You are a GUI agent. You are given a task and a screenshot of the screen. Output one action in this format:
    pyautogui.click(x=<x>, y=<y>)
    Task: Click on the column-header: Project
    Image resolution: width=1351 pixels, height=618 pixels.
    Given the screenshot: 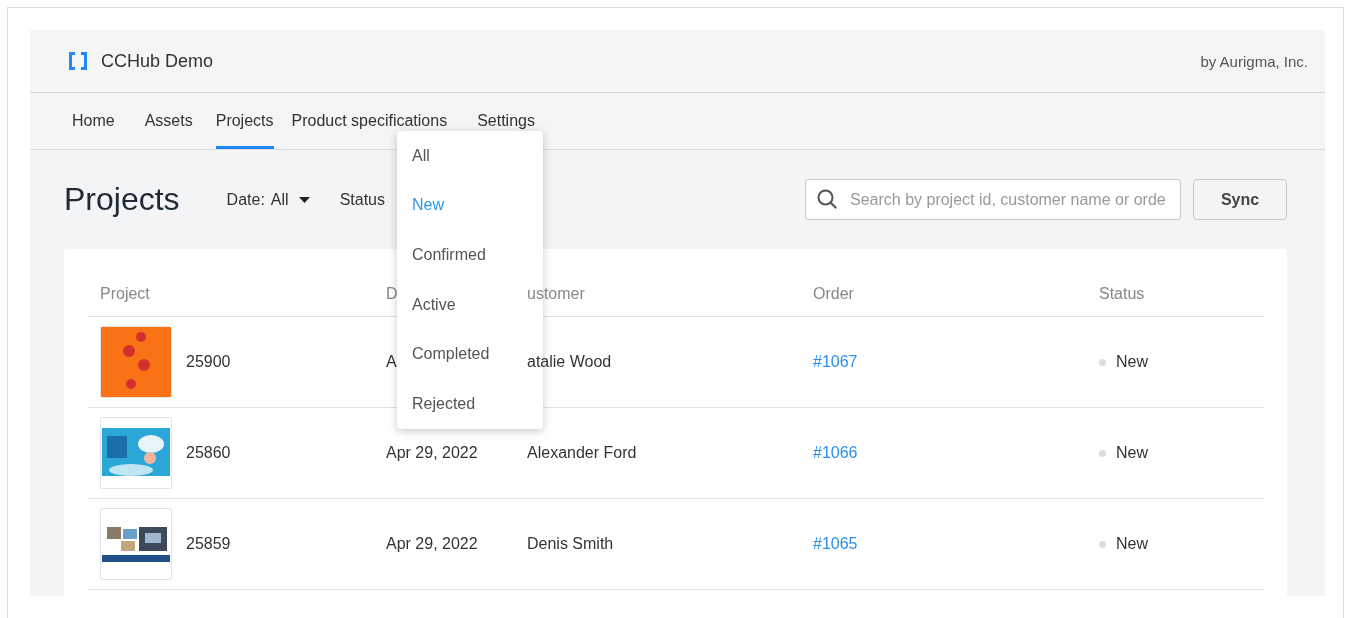 What is the action you would take?
    pyautogui.click(x=124, y=293)
    